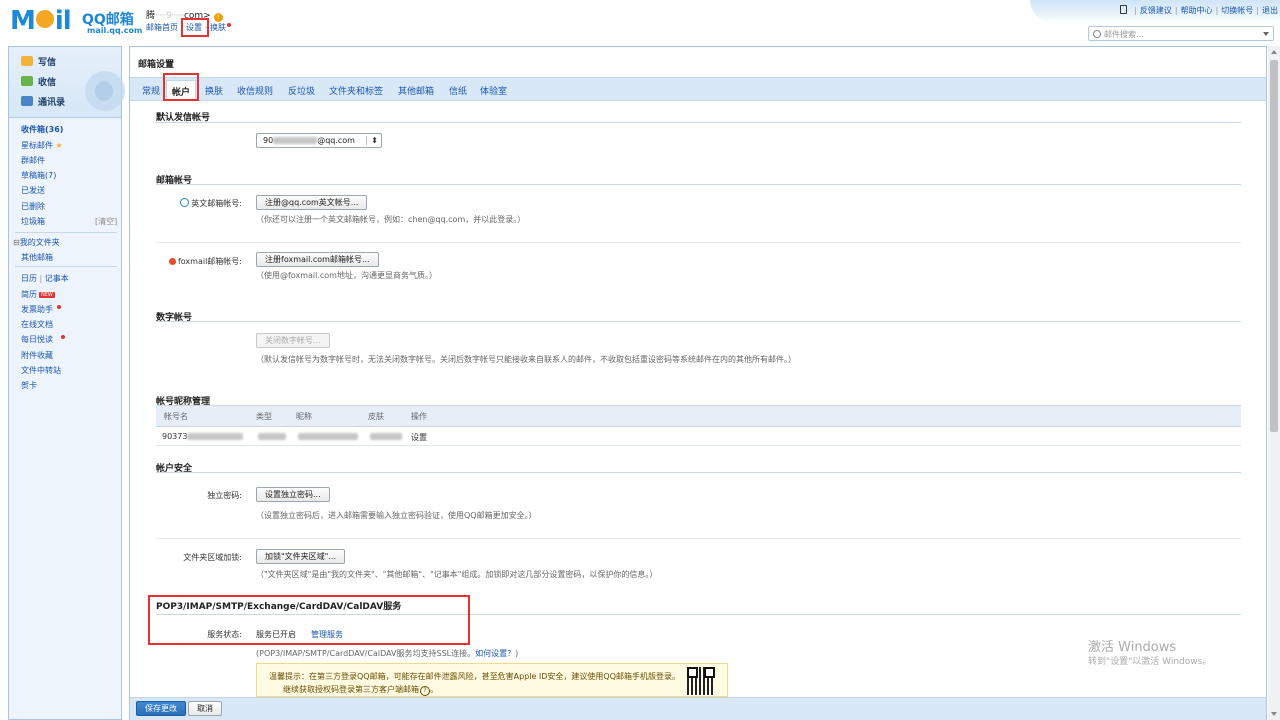 The width and height of the screenshot is (1280, 720). What do you see at coordinates (1132, 647) in the screenshot?
I see `windows-activation-watermark: 激活 Windows` at bounding box center [1132, 647].